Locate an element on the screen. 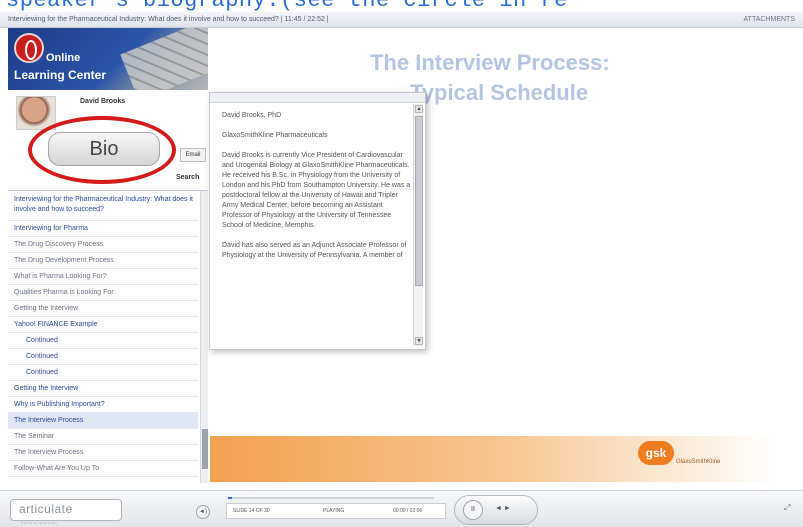 The image size is (803, 527). highlight-circle is located at coordinates (102, 150).